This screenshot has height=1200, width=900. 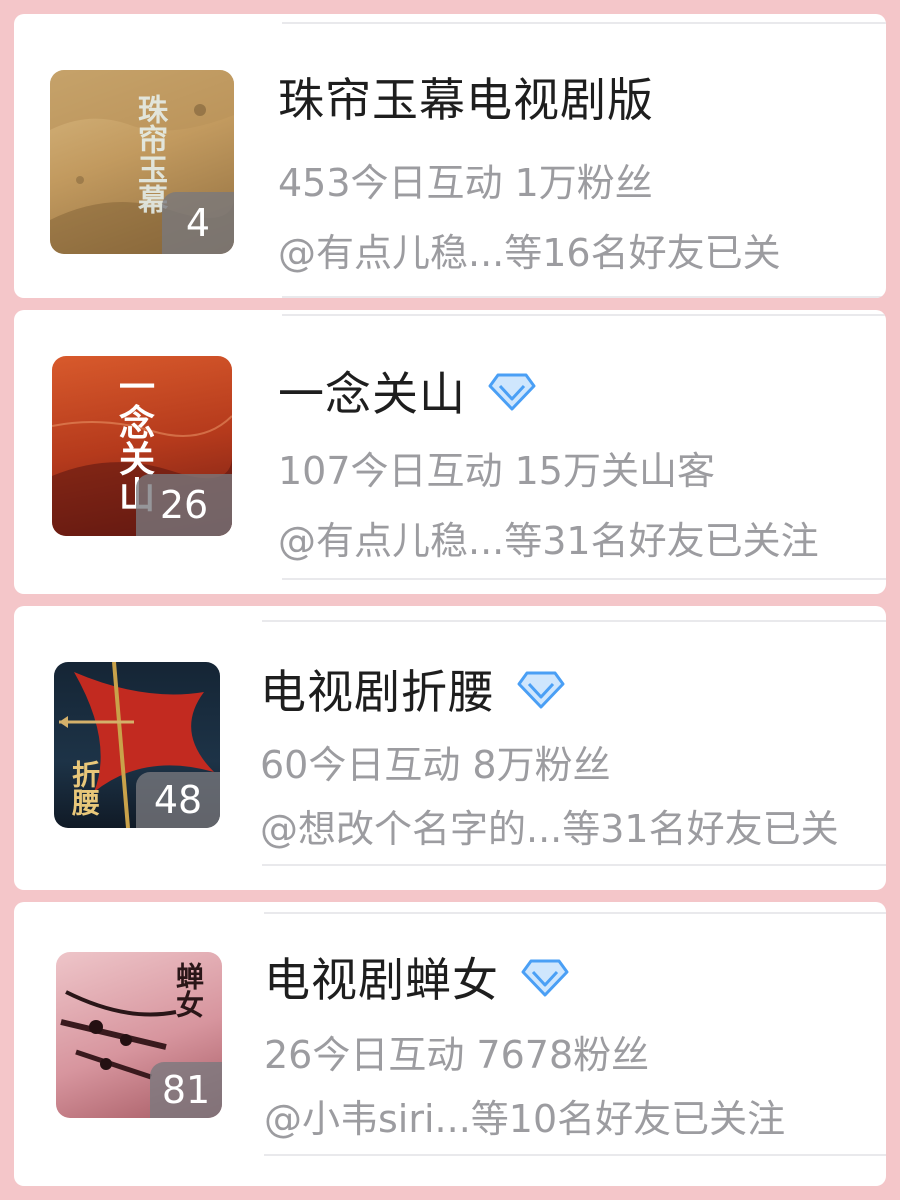 What do you see at coordinates (186, 1090) in the screenshot?
I see `update-count-badge: 81` at bounding box center [186, 1090].